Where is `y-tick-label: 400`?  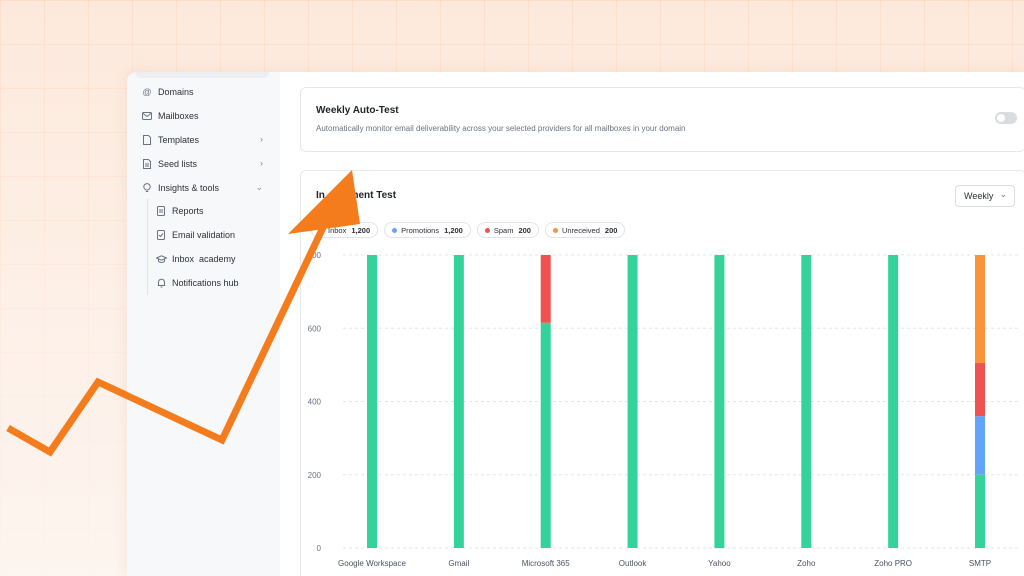 y-tick-label: 400 is located at coordinates (315, 402).